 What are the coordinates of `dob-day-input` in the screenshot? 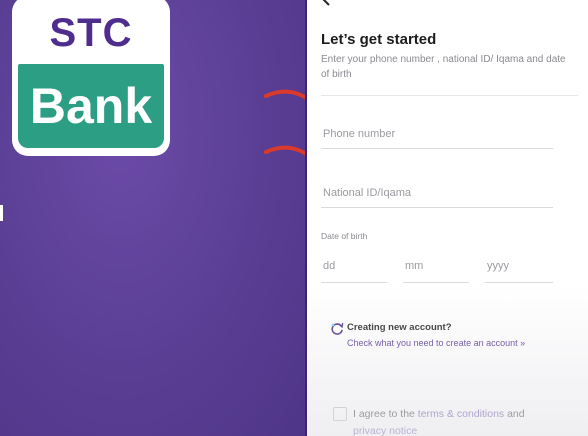 It's located at (354, 266).